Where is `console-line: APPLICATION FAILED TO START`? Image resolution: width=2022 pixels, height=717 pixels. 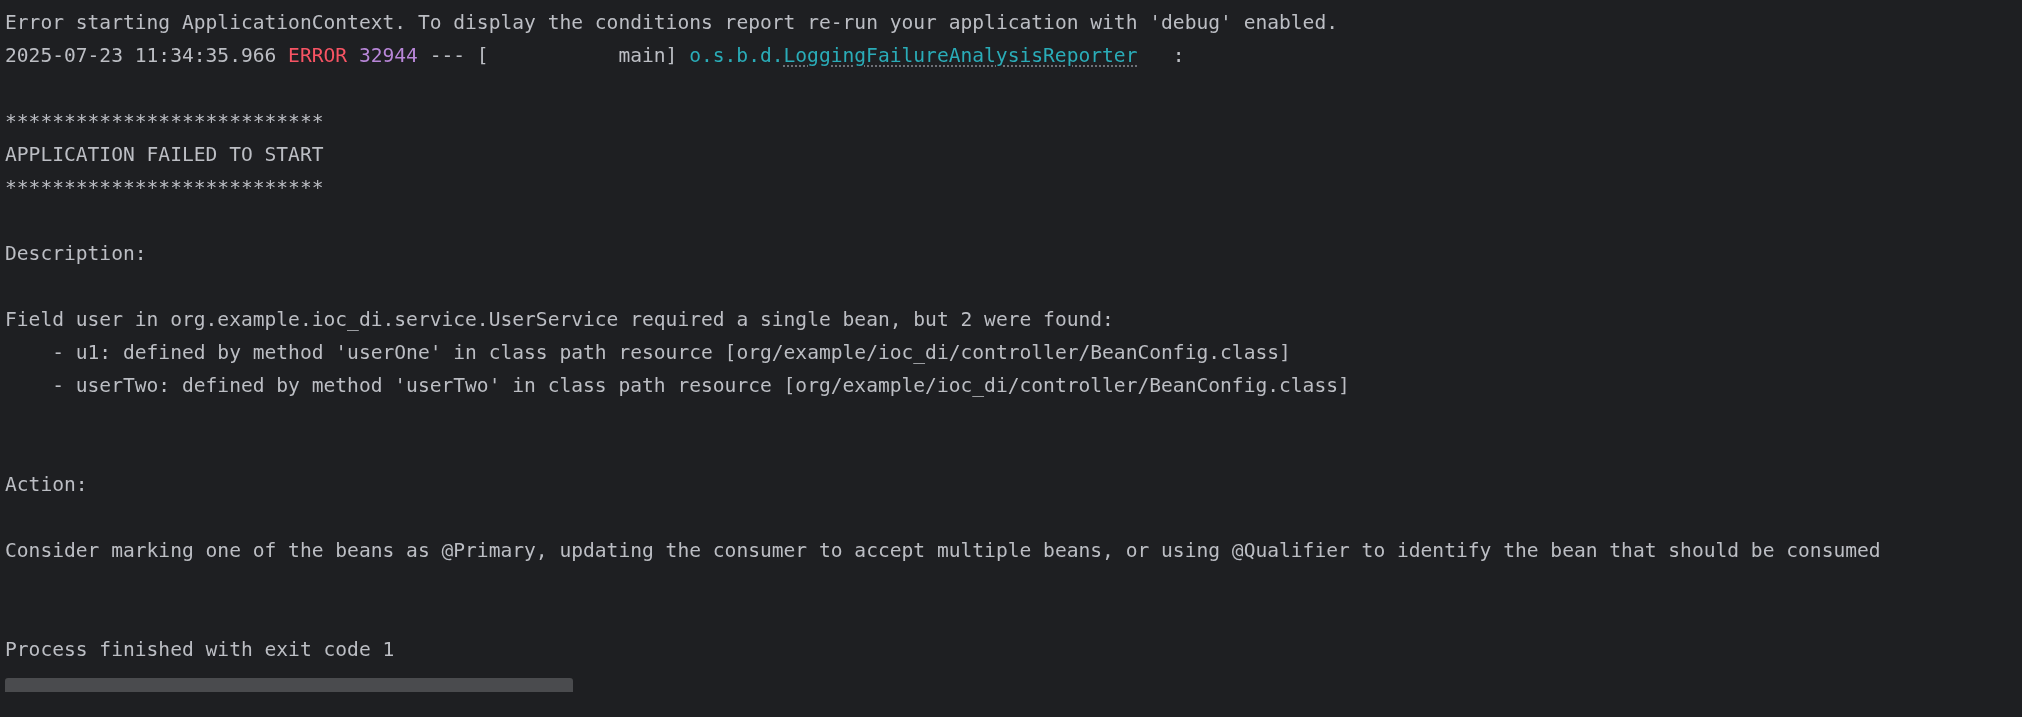
console-line: APPLICATION FAILED TO START is located at coordinates (165, 155).